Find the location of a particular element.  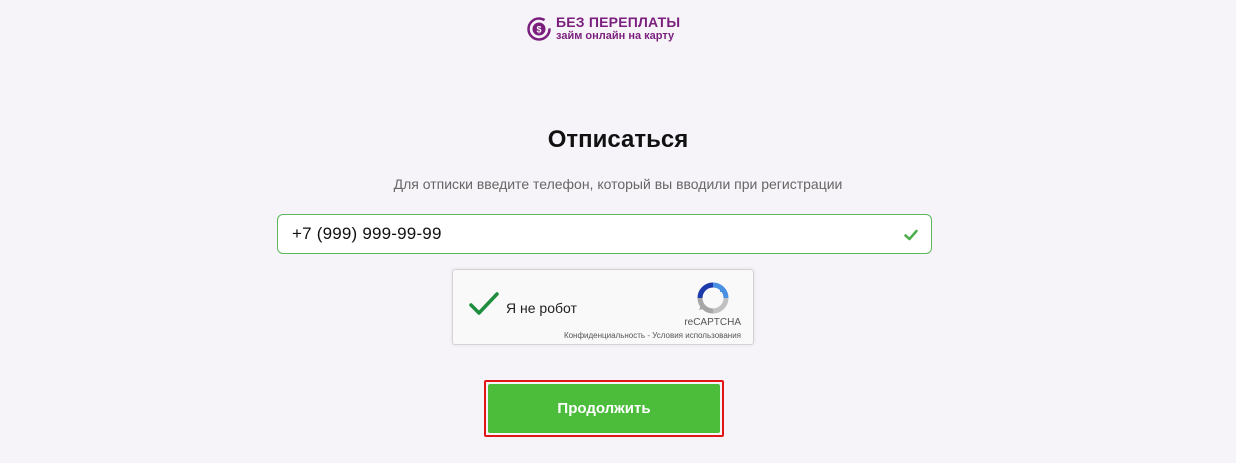

dollar-coin-icon: $ is located at coordinates (539, 28).